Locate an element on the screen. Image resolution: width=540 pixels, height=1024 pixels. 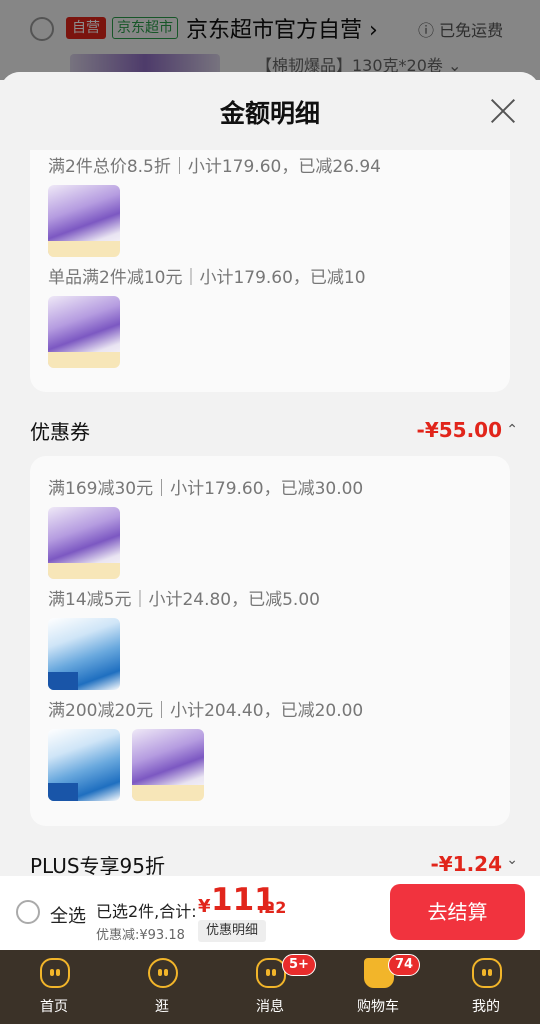
discount-detail-button: 优惠明细 is located at coordinates (232, 931).